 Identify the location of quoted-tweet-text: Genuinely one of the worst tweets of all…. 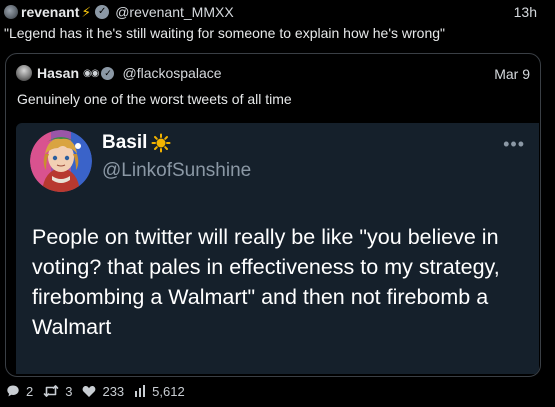
(154, 99).